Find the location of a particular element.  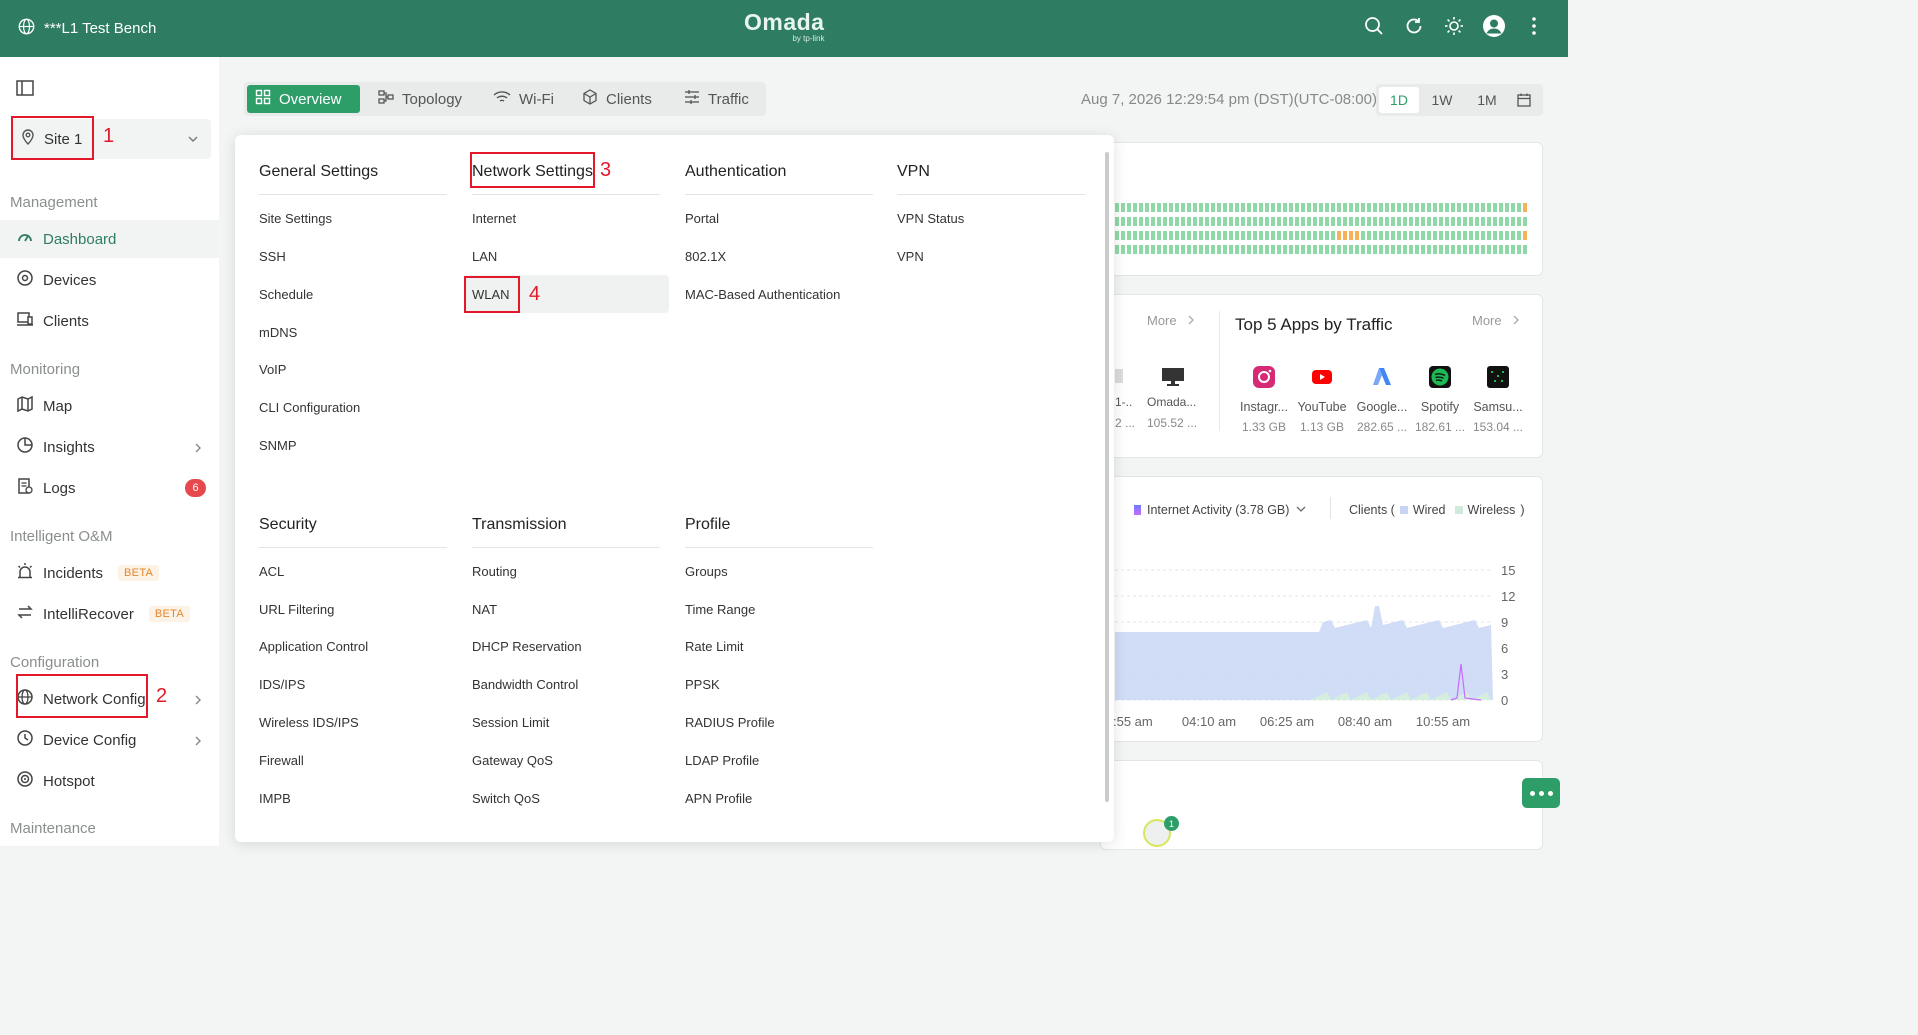

menu-item-site-settings: Site Settings is located at coordinates (295, 218).